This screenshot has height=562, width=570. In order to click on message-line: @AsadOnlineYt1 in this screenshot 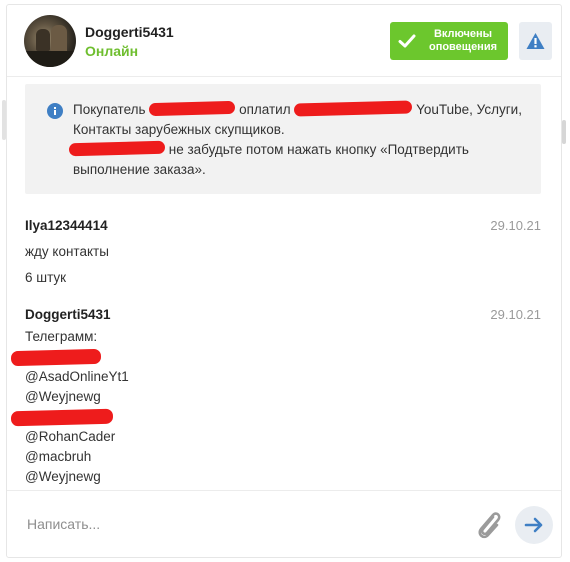, I will do `click(77, 376)`.